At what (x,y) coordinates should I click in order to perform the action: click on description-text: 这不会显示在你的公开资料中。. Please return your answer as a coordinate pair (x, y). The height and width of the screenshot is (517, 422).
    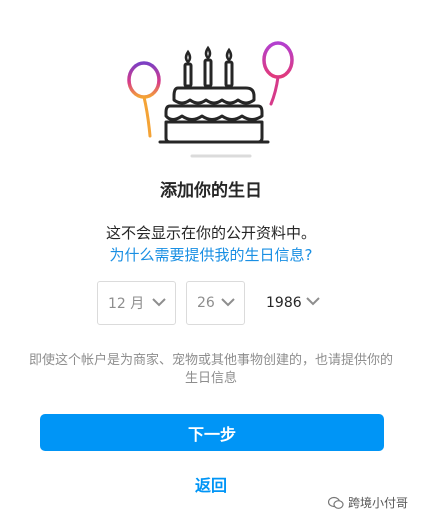
    Looking at the image, I should click on (210, 233).